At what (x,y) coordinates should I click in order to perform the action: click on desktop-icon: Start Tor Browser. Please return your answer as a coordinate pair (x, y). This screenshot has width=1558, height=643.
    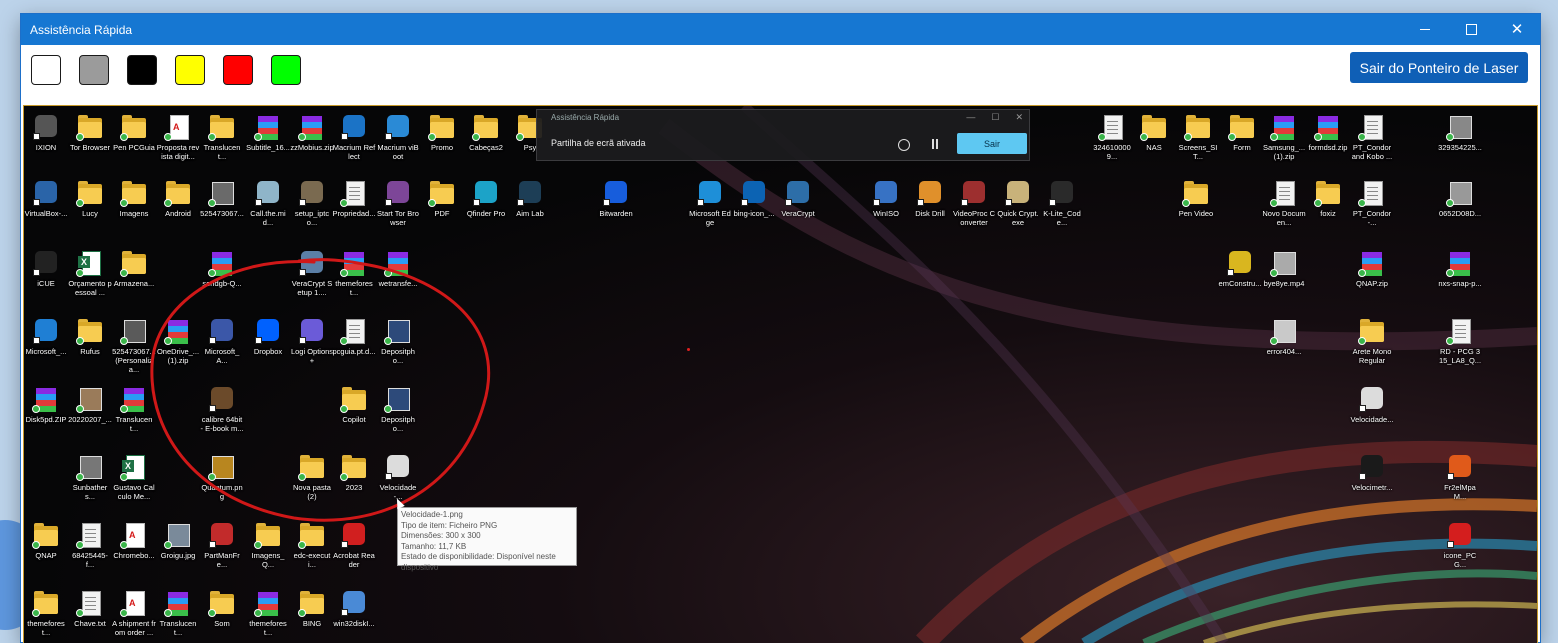
    Looking at the image, I should click on (398, 203).